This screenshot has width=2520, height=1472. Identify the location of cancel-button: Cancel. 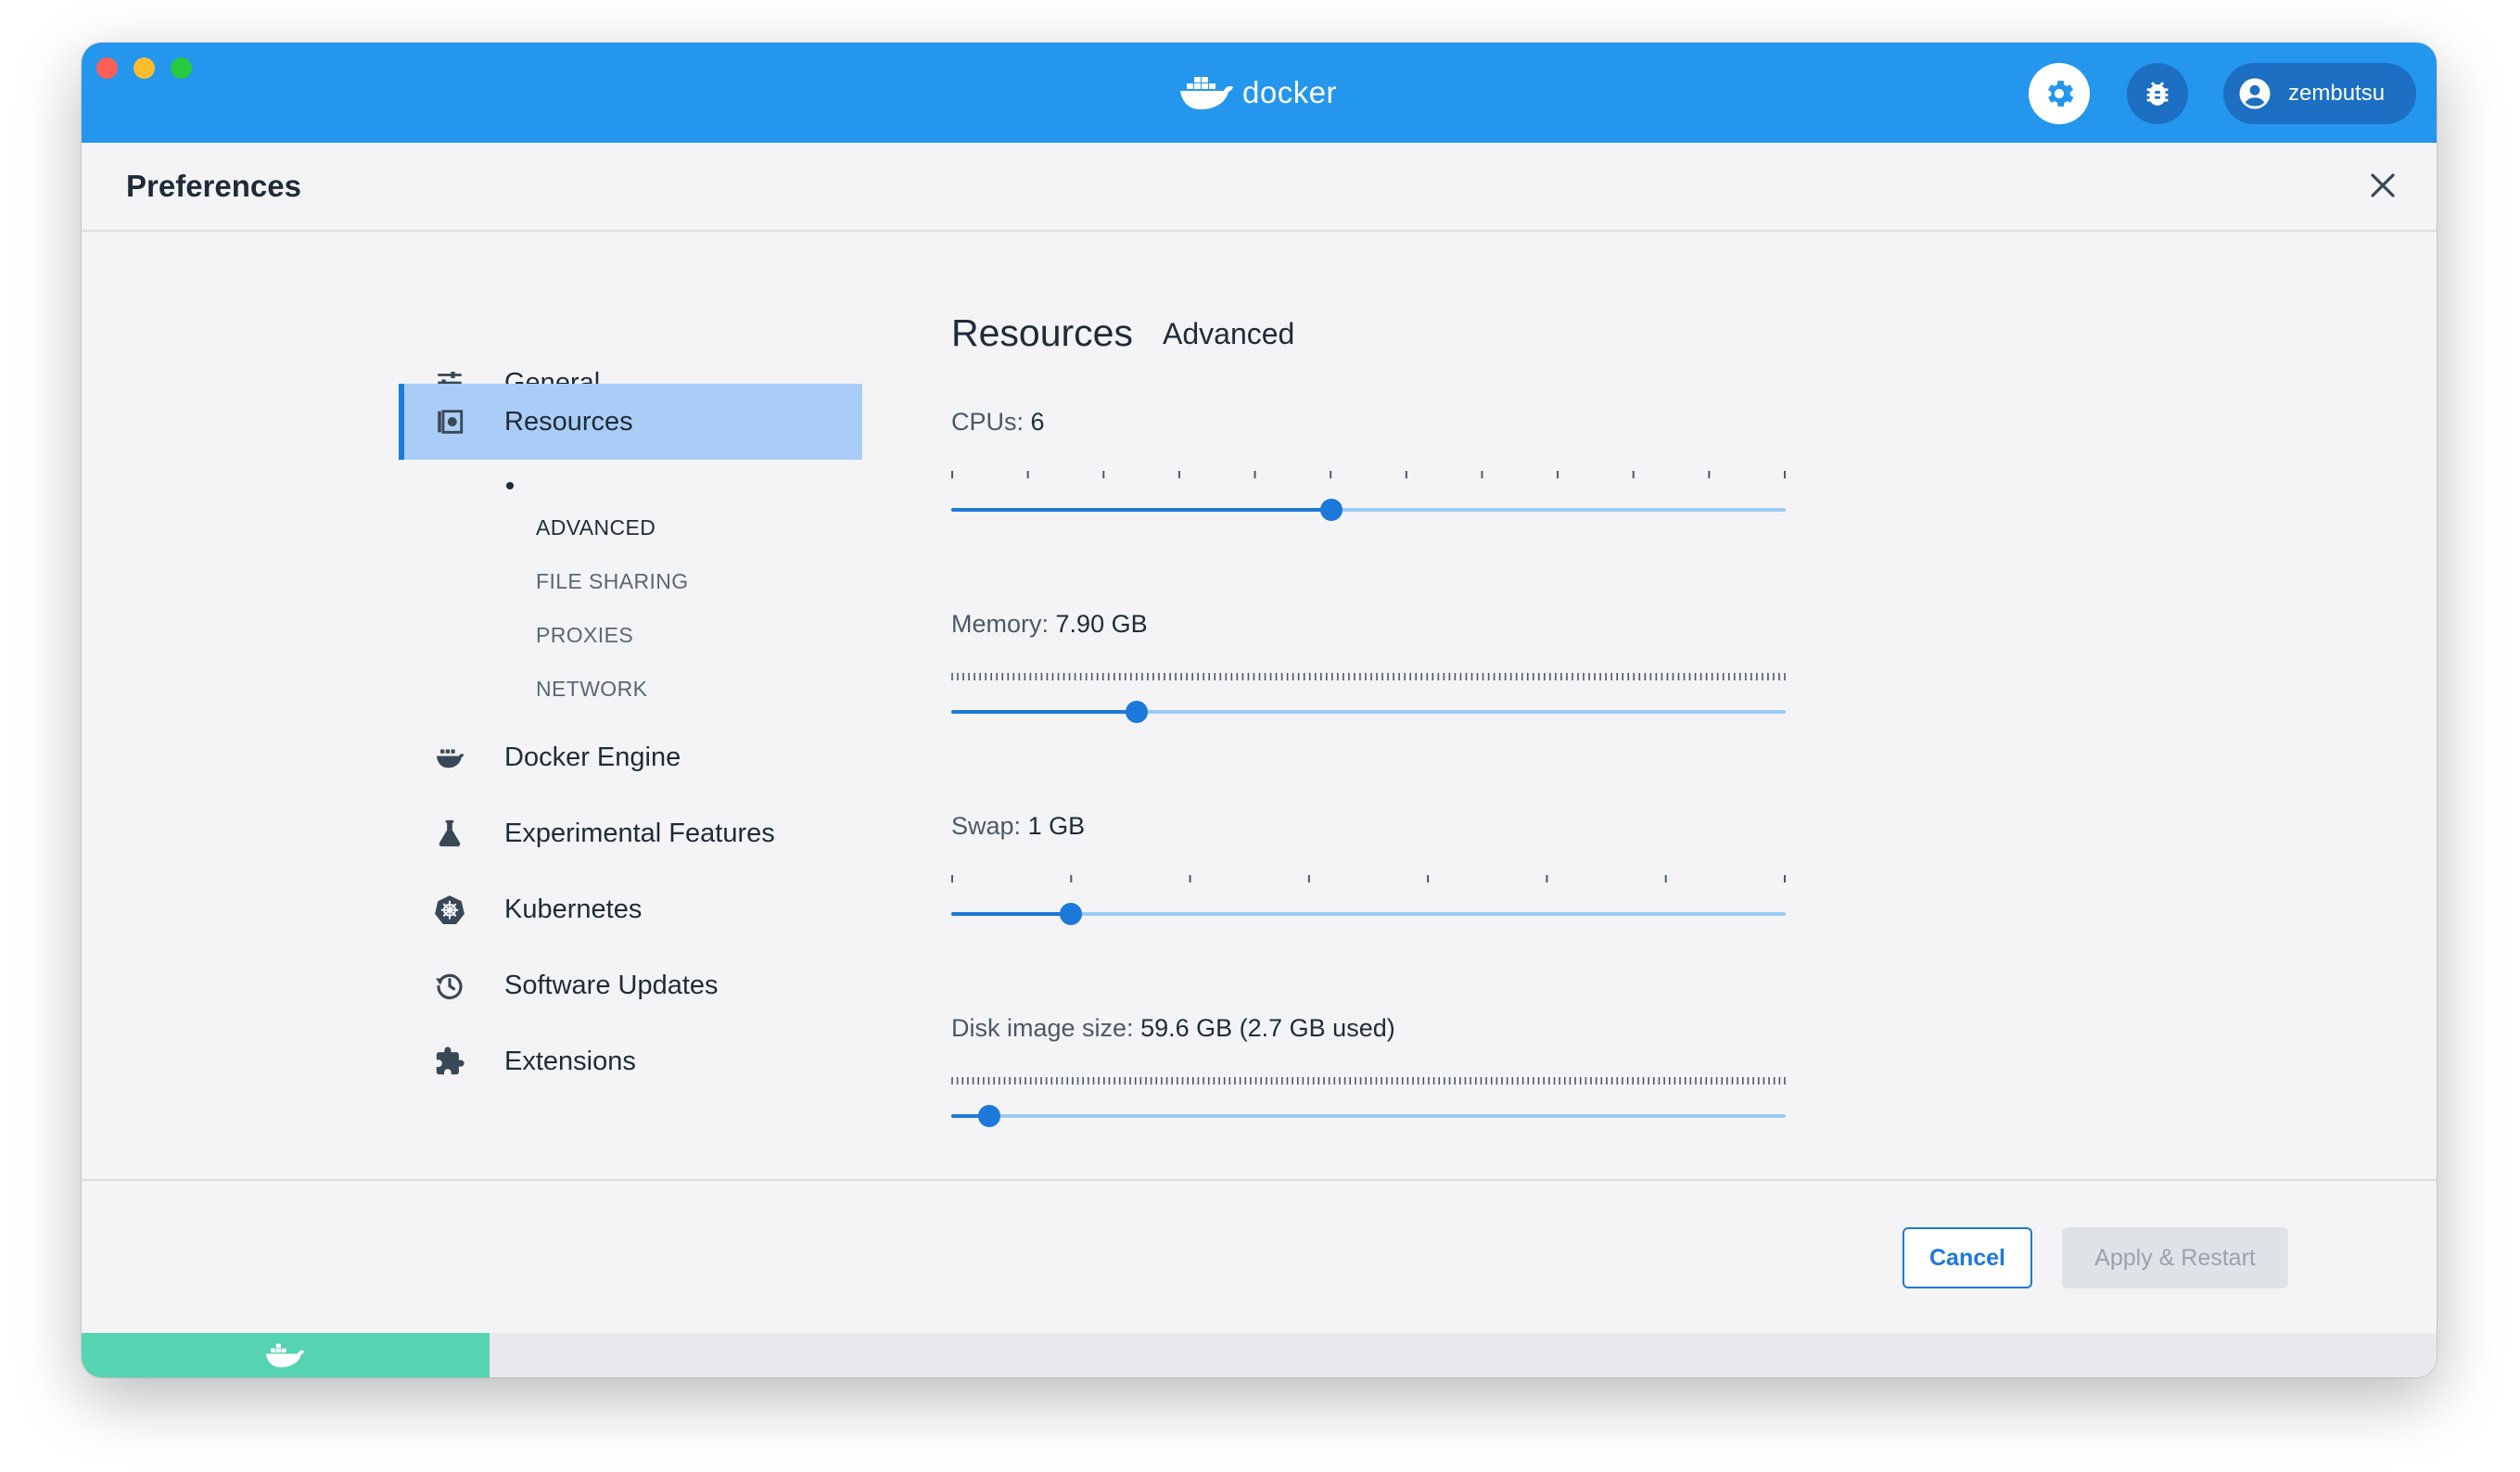
(1967, 1257).